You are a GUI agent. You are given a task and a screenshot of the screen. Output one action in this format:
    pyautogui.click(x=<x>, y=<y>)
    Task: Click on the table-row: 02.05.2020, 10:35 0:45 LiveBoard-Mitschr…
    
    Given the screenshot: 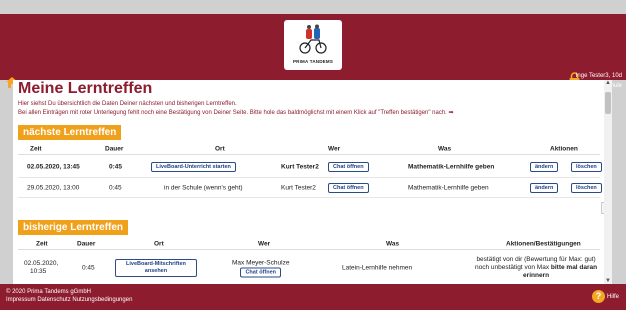 What is the action you would take?
    pyautogui.click(x=309, y=267)
    